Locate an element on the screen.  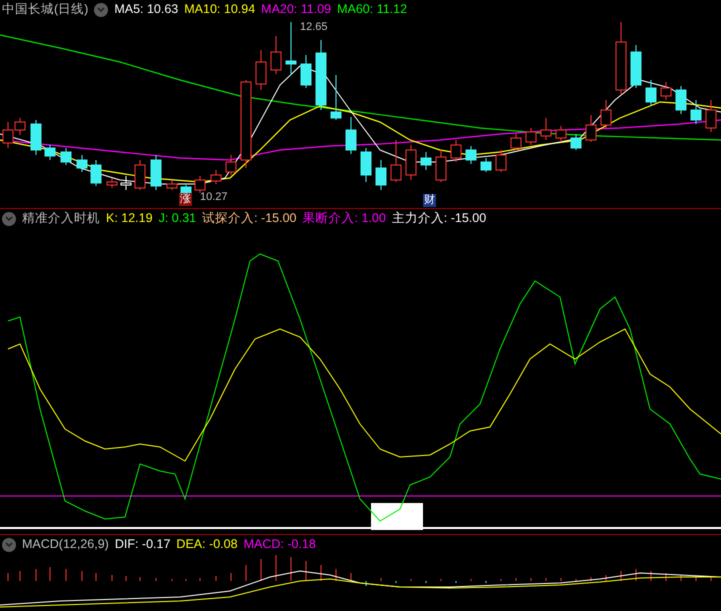
panel-title: 精准介入时机 is located at coordinates (61, 219).